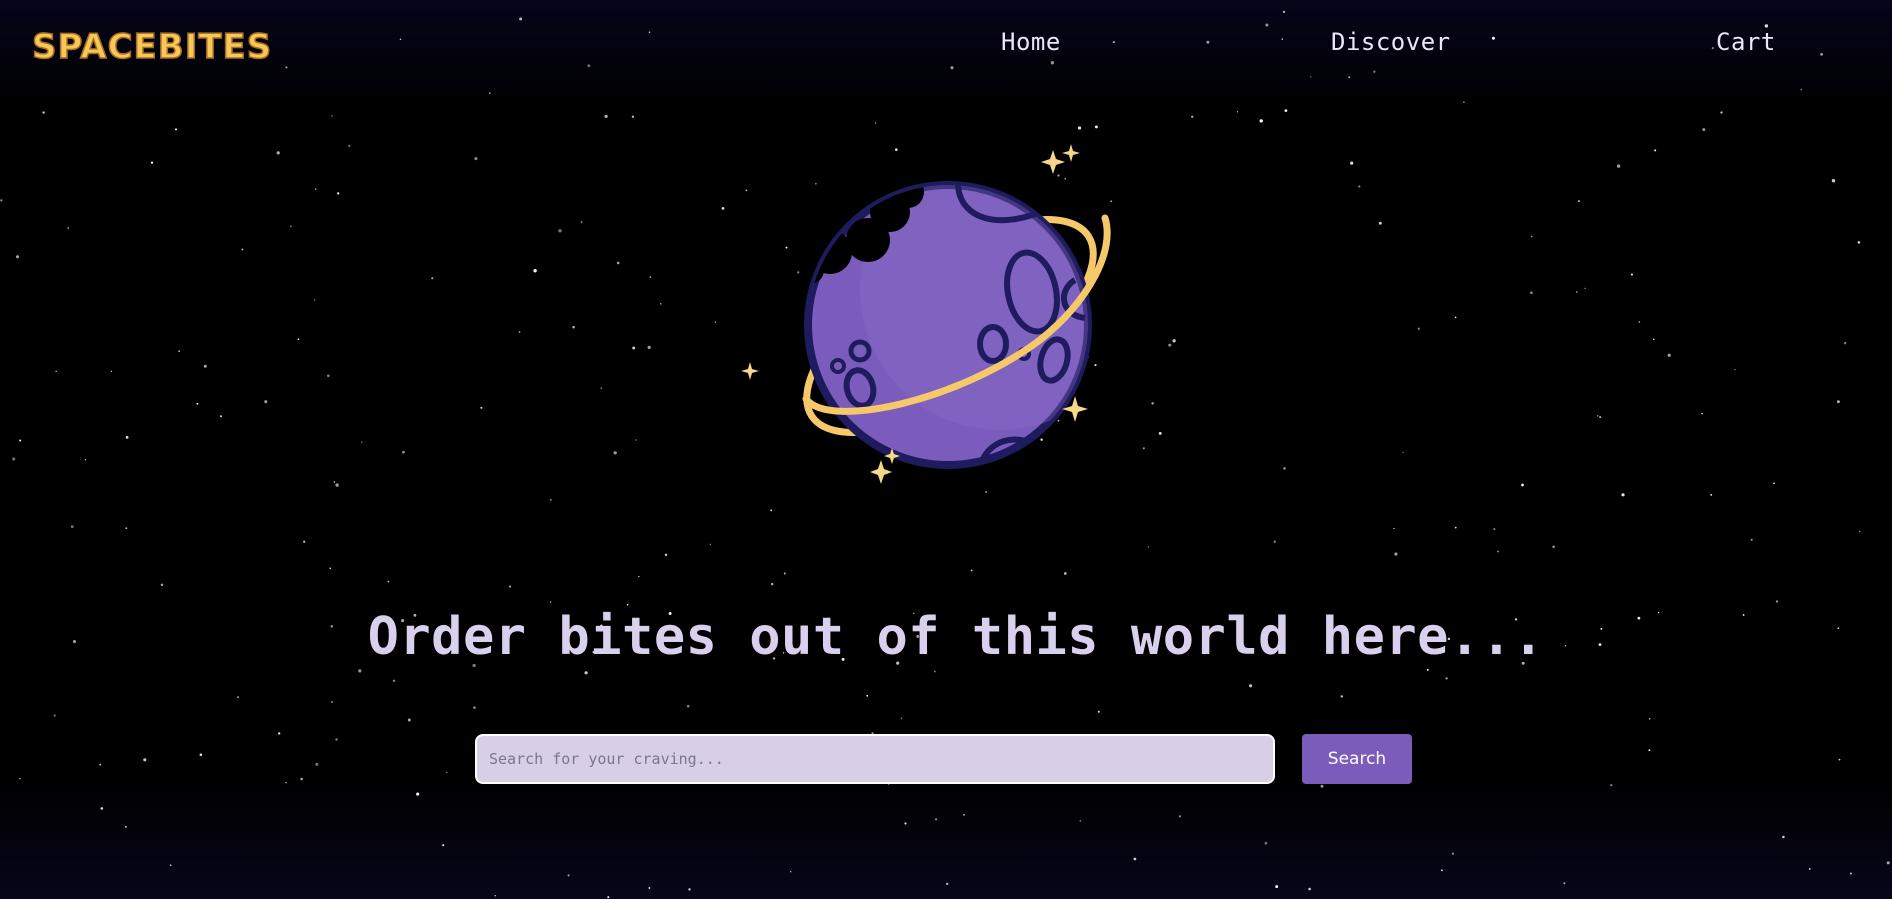 The width and height of the screenshot is (1892, 899). Describe the element at coordinates (1391, 42) in the screenshot. I see `nav-discover-link: Discover` at that location.